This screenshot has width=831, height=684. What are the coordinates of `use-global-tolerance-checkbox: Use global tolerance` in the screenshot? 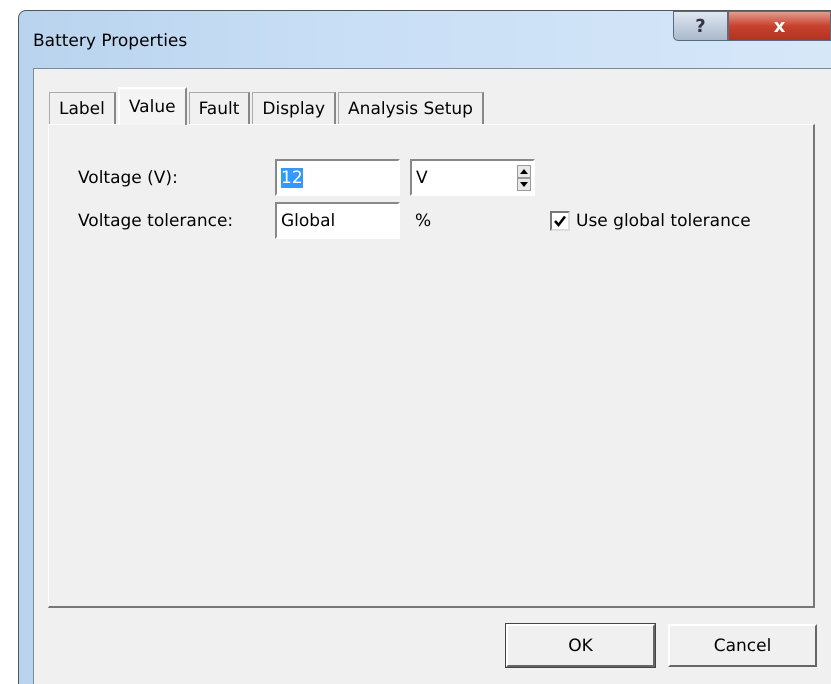 It's located at (681, 220).